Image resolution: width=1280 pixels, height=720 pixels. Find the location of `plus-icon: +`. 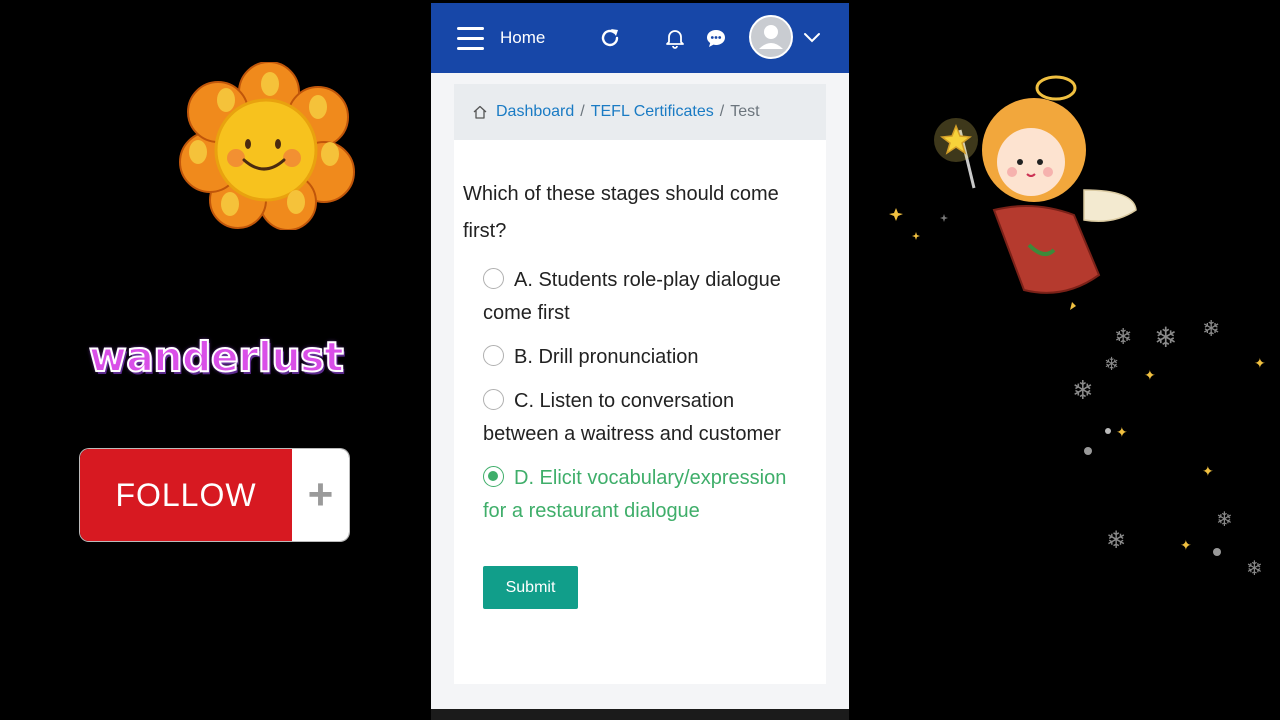

plus-icon: + is located at coordinates (320, 495).